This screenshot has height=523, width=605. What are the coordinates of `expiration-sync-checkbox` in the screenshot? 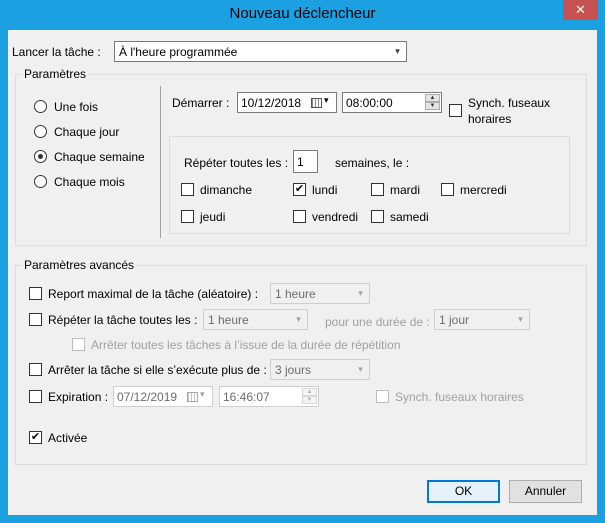 It's located at (382, 396).